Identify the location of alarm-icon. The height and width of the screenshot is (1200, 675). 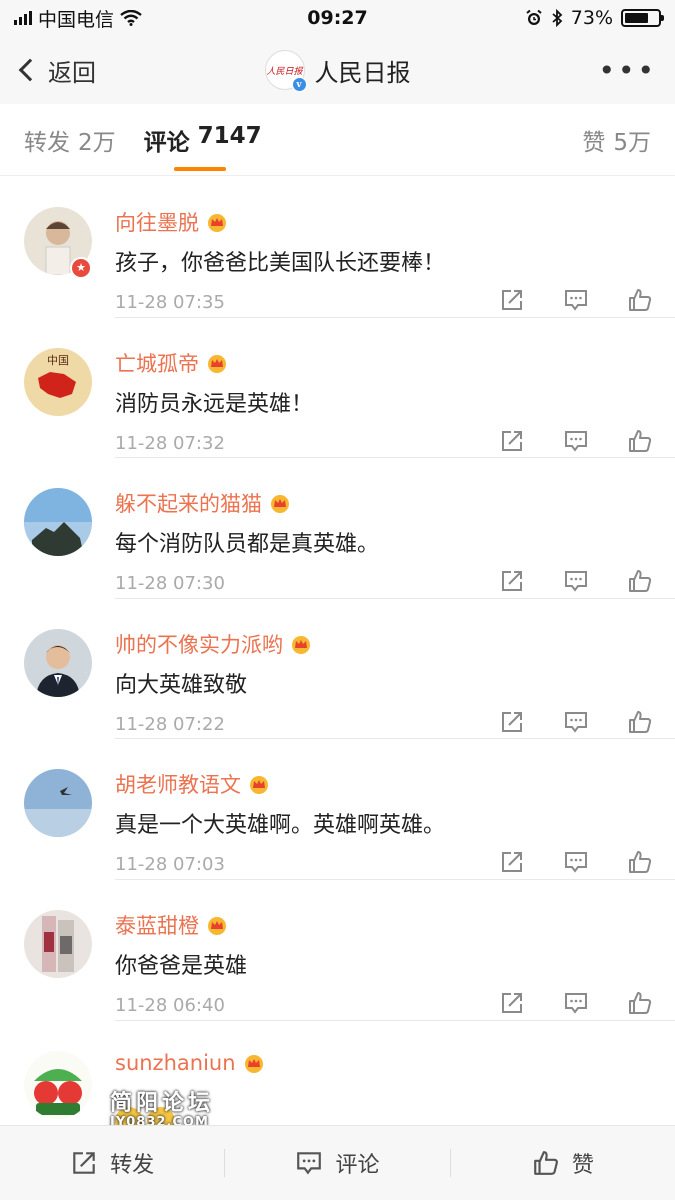
(534, 17).